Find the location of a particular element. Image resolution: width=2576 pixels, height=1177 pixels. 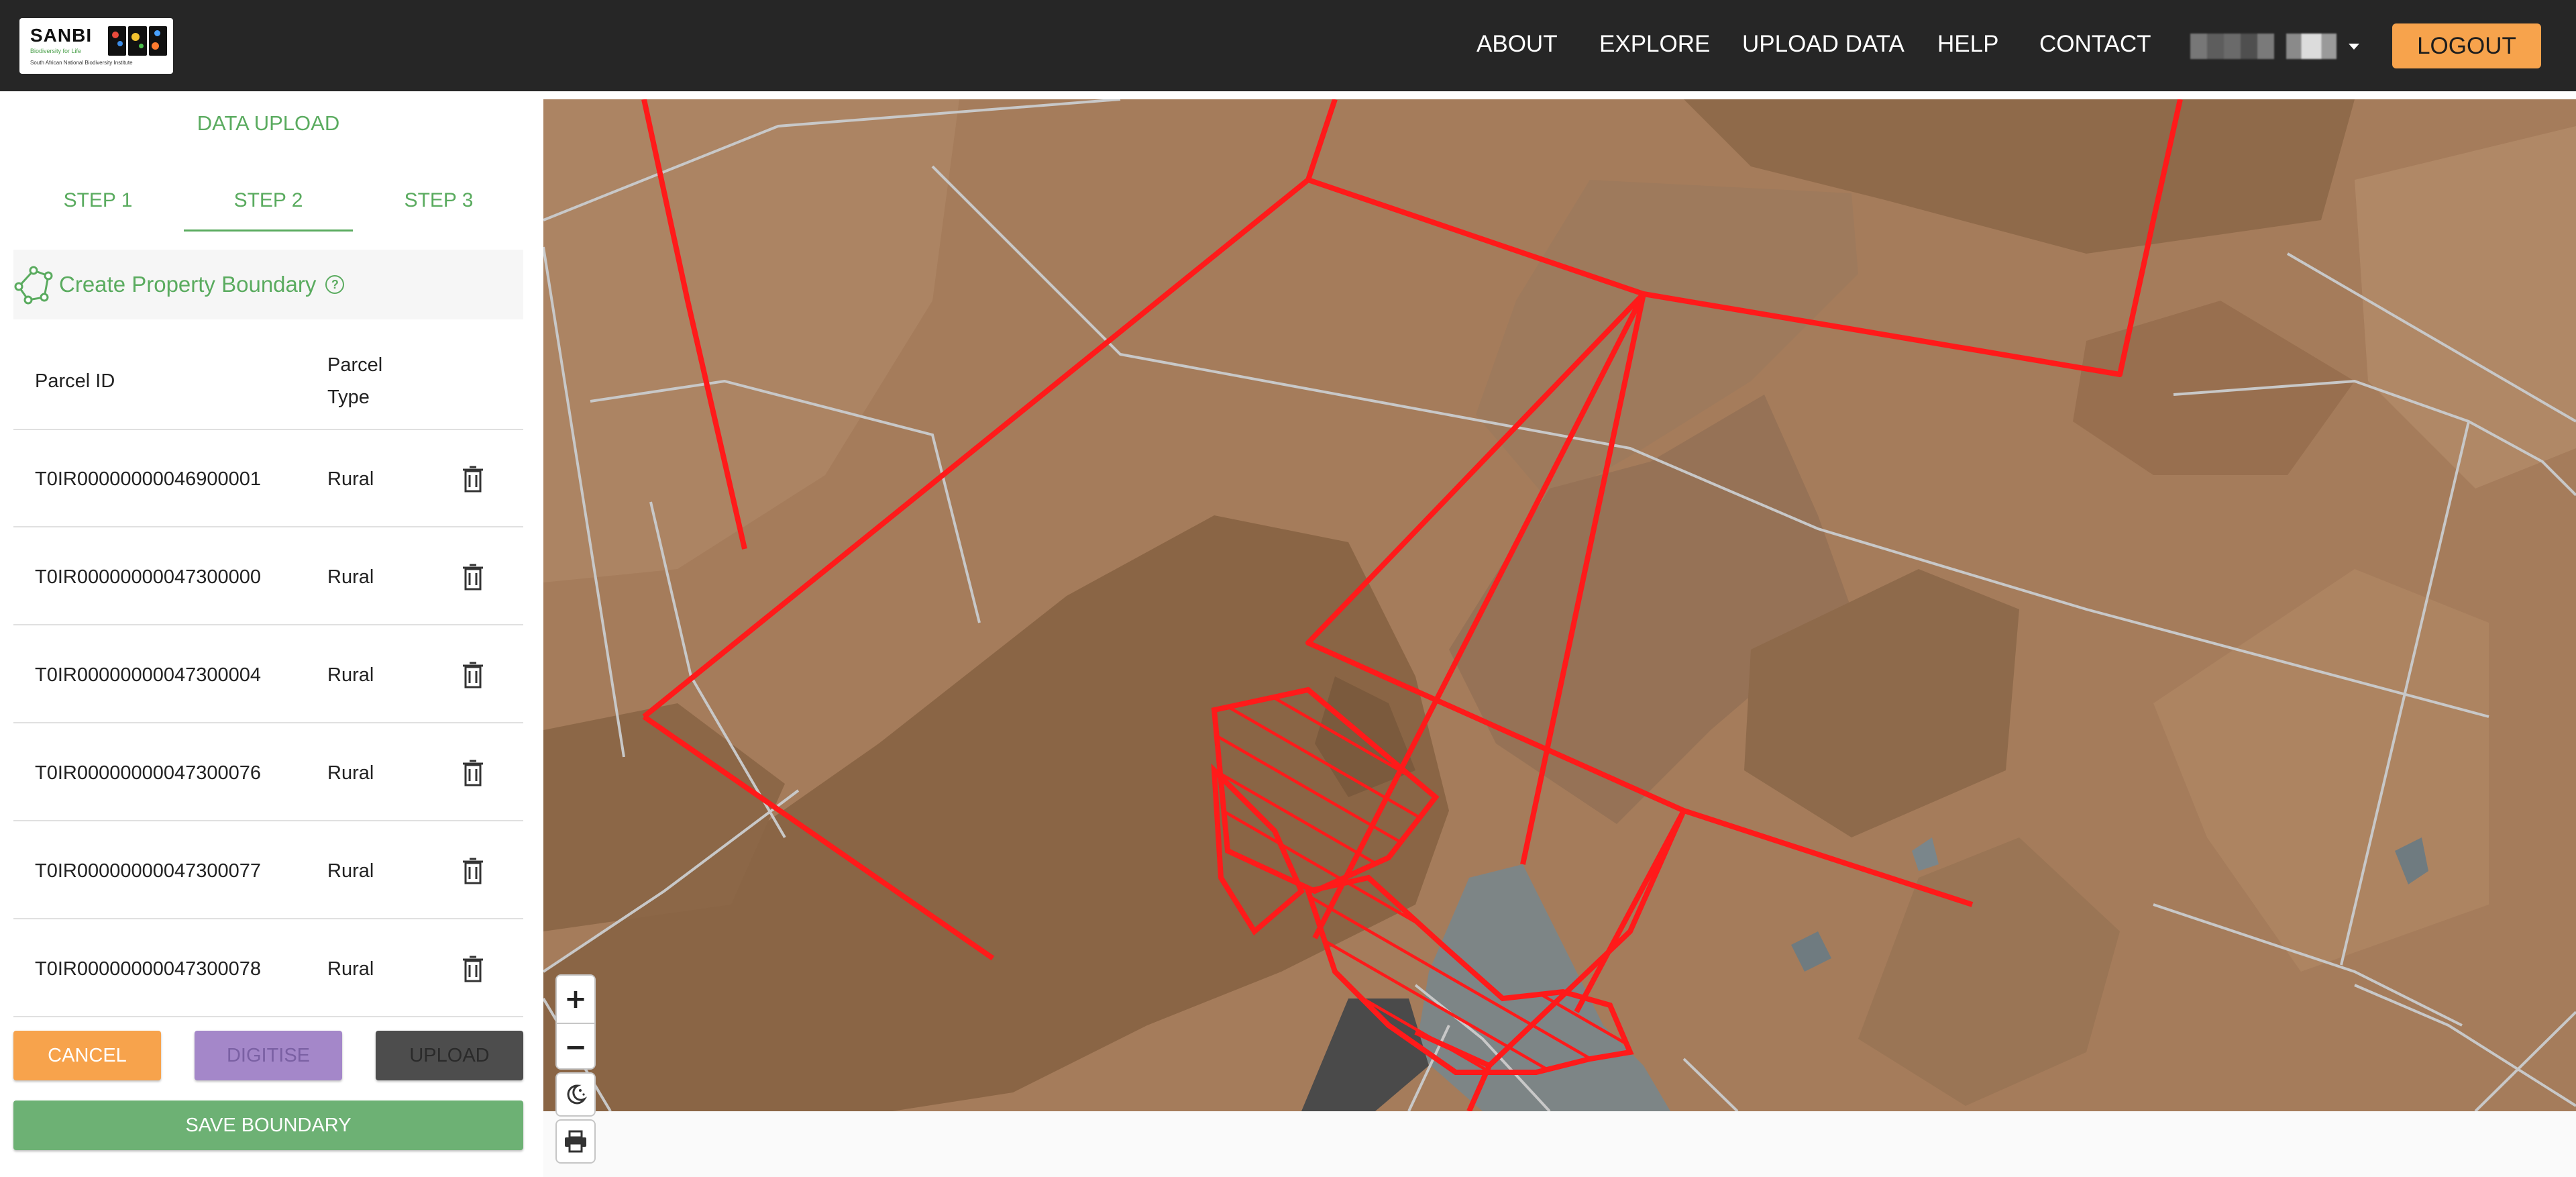

table-row: T0IR00000000047300004 Rural is located at coordinates (268, 674).